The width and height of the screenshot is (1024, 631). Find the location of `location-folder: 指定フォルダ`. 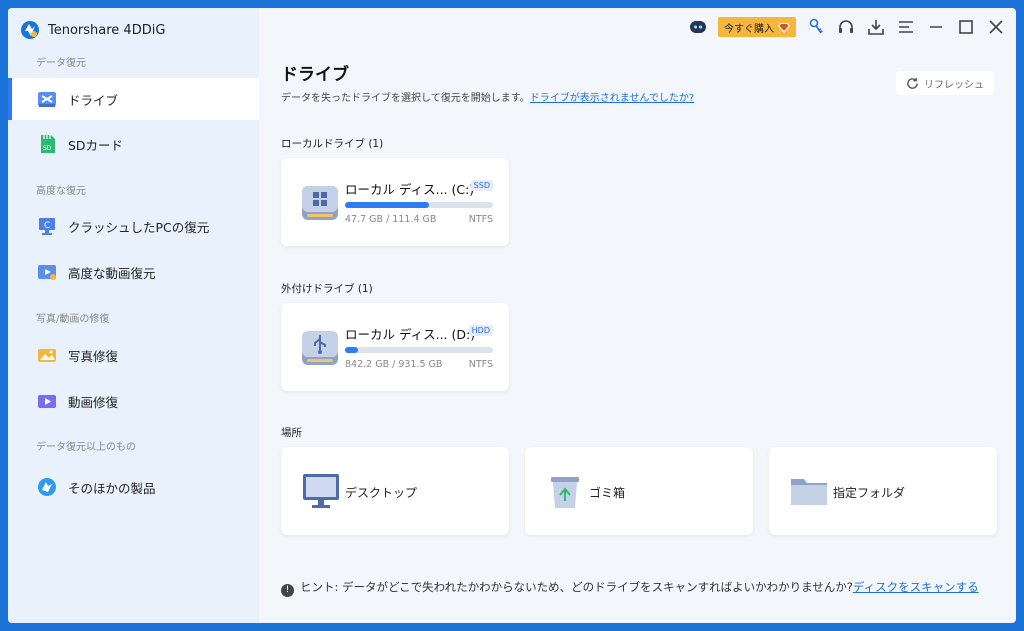

location-folder: 指定フォルダ is located at coordinates (883, 491).